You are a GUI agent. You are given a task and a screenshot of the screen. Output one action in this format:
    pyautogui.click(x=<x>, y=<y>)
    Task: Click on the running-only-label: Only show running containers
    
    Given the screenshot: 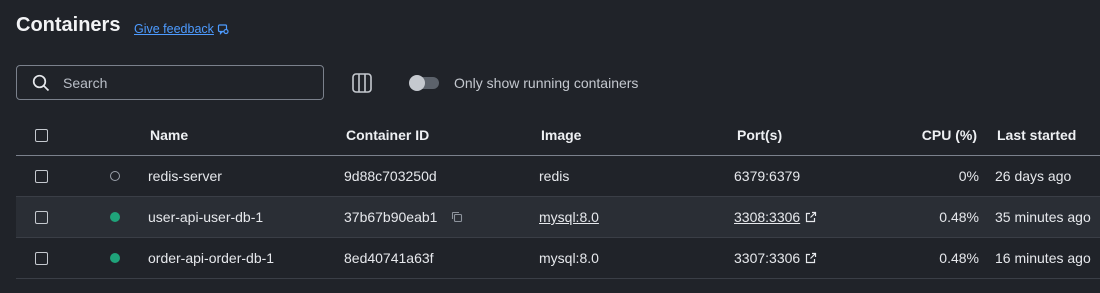 What is the action you would take?
    pyautogui.click(x=546, y=83)
    